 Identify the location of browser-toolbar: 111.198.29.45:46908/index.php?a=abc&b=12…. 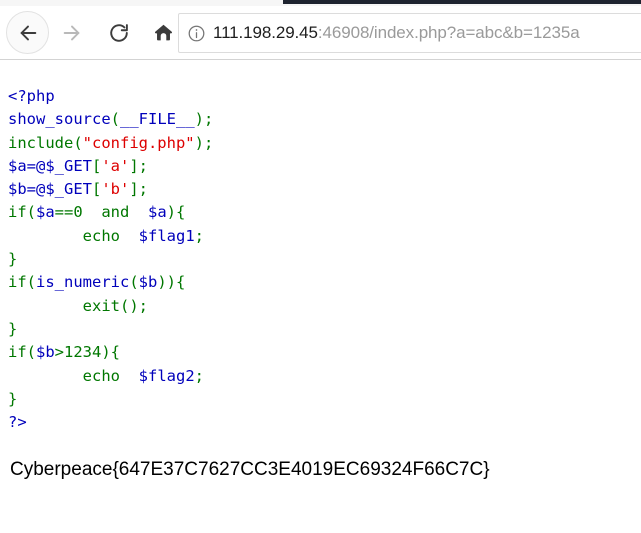
(320, 33).